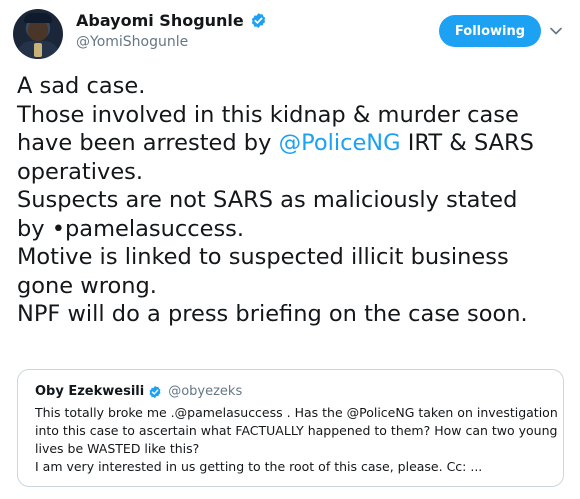 The width and height of the screenshot is (580, 499). Describe the element at coordinates (81, 86) in the screenshot. I see `tweet-line: A sad case.` at that location.